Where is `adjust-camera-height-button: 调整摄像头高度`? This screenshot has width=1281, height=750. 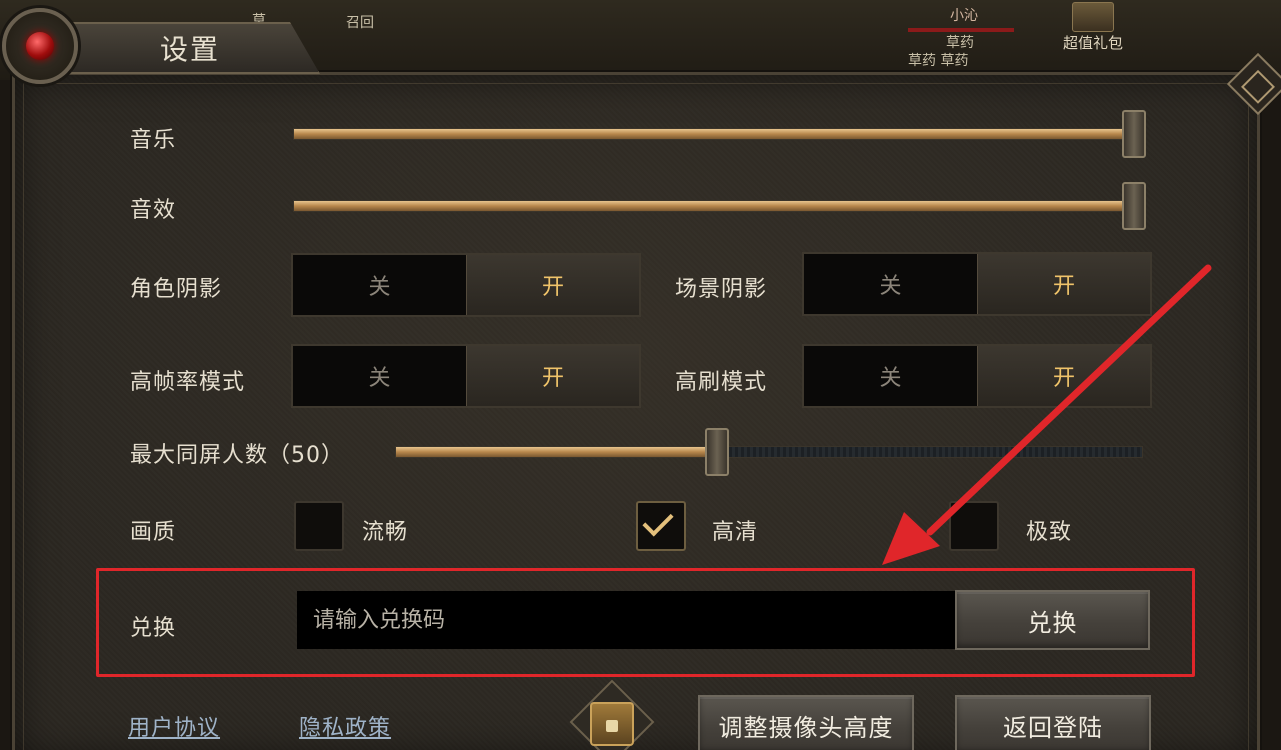
adjust-camera-height-button: 调整摄像头高度 is located at coordinates (806, 722).